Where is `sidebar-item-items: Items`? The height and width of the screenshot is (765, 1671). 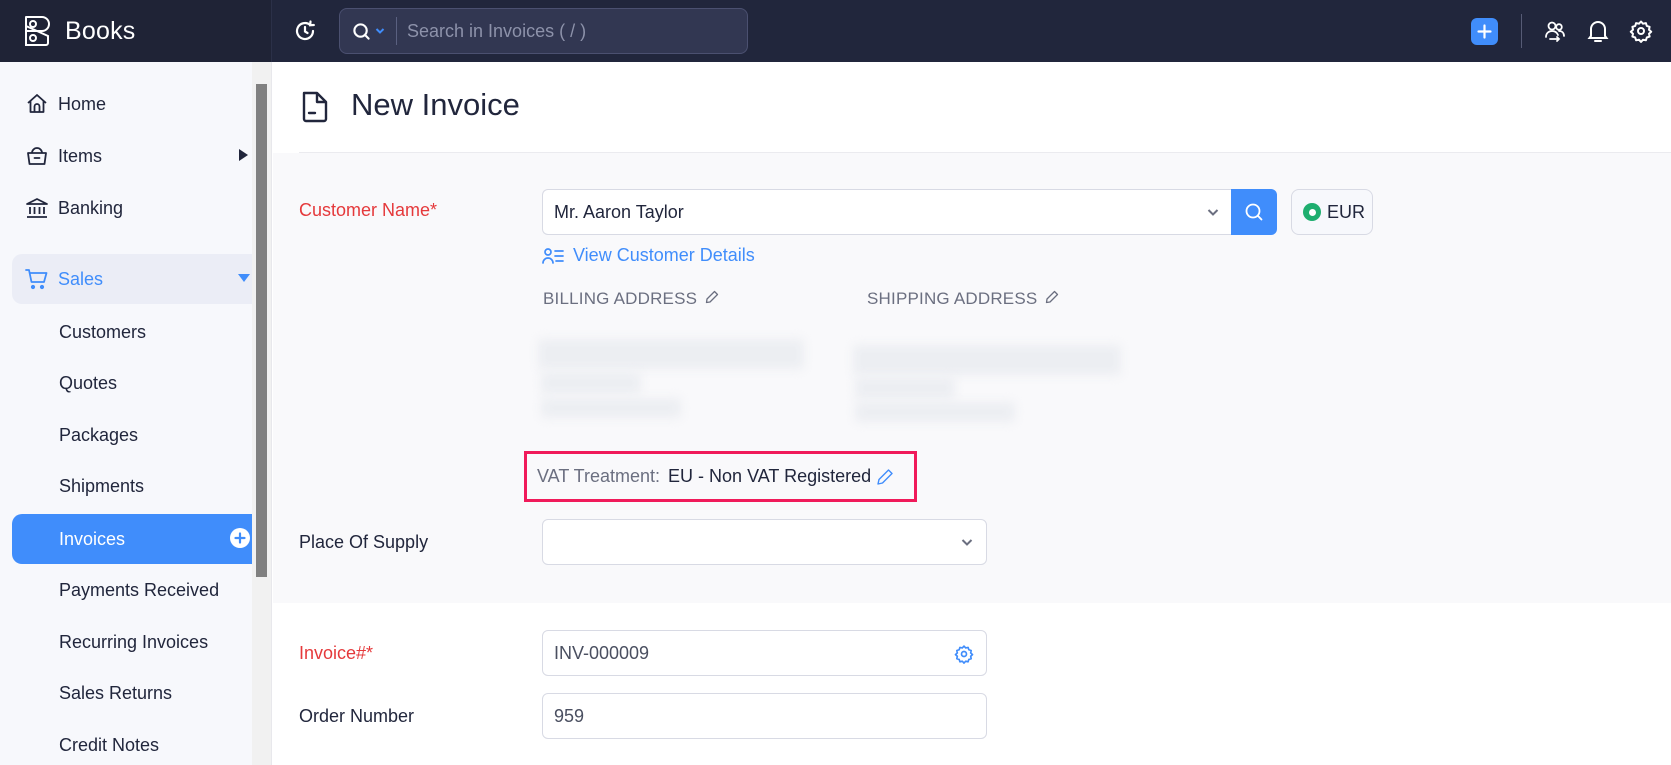
sidebar-item-items: Items is located at coordinates (132, 156).